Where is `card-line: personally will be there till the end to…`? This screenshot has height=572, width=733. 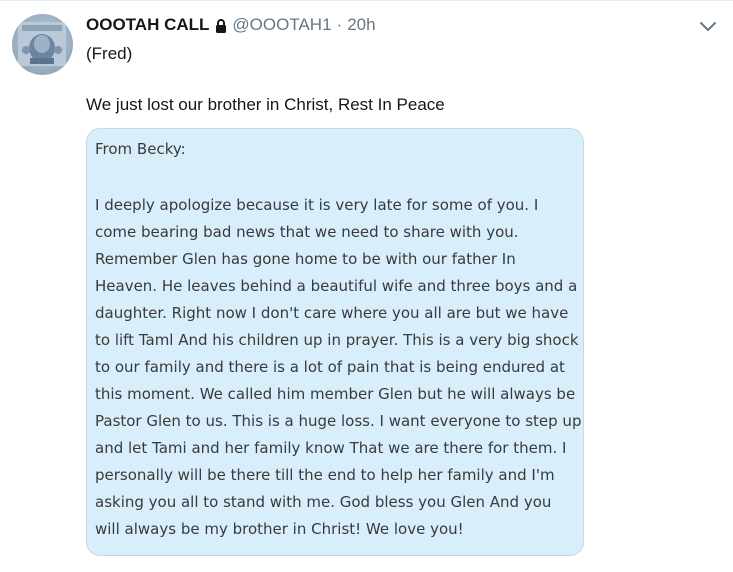
card-line: personally will be there till the end to… is located at coordinates (325, 475).